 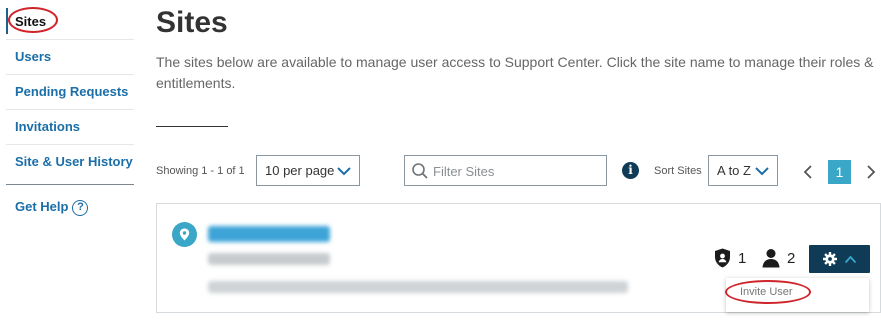 What do you see at coordinates (850, 259) in the screenshot?
I see `chevron-up-icon` at bounding box center [850, 259].